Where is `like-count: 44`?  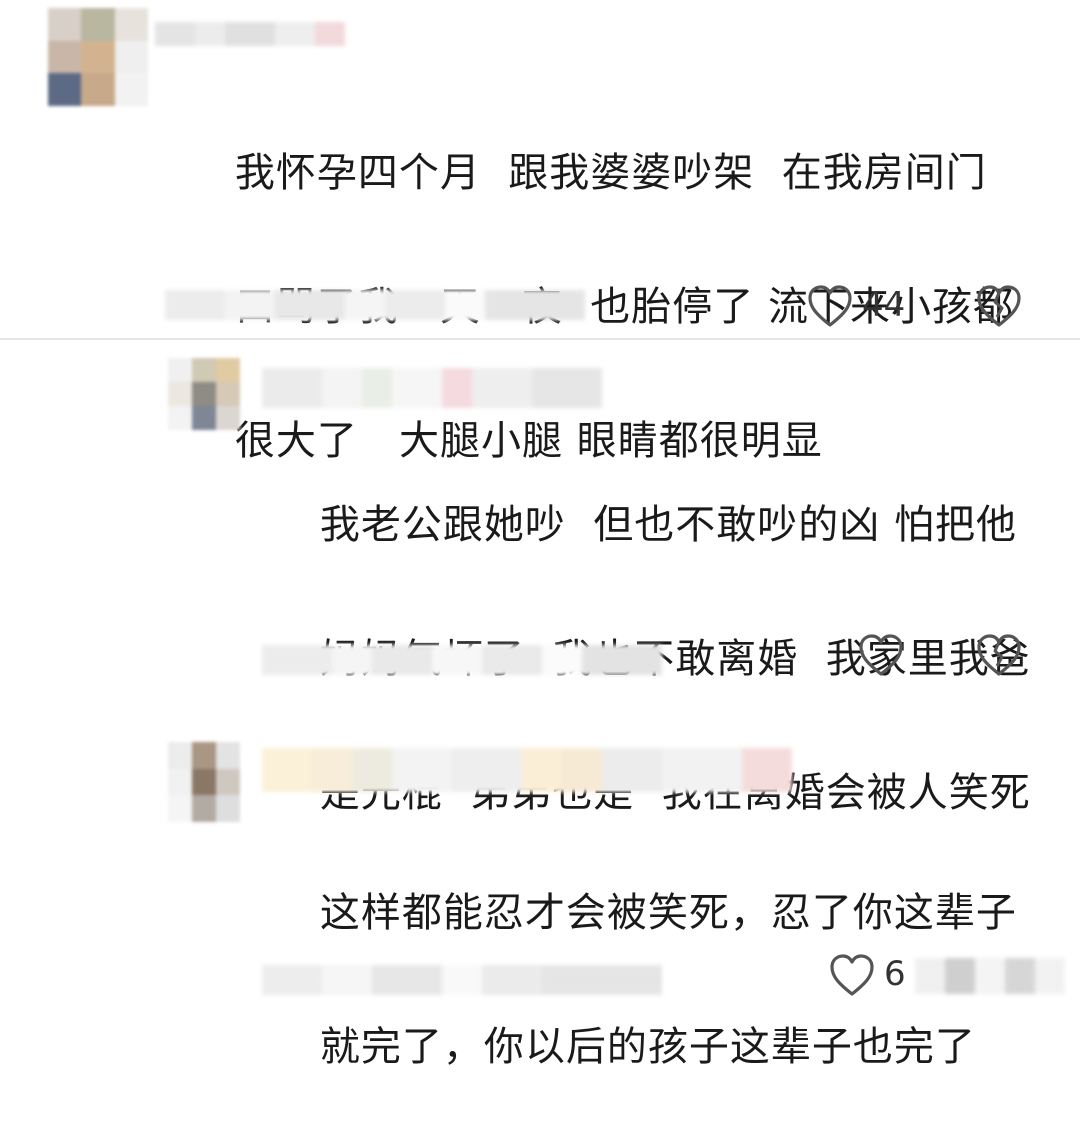 like-count: 44 is located at coordinates (884, 305).